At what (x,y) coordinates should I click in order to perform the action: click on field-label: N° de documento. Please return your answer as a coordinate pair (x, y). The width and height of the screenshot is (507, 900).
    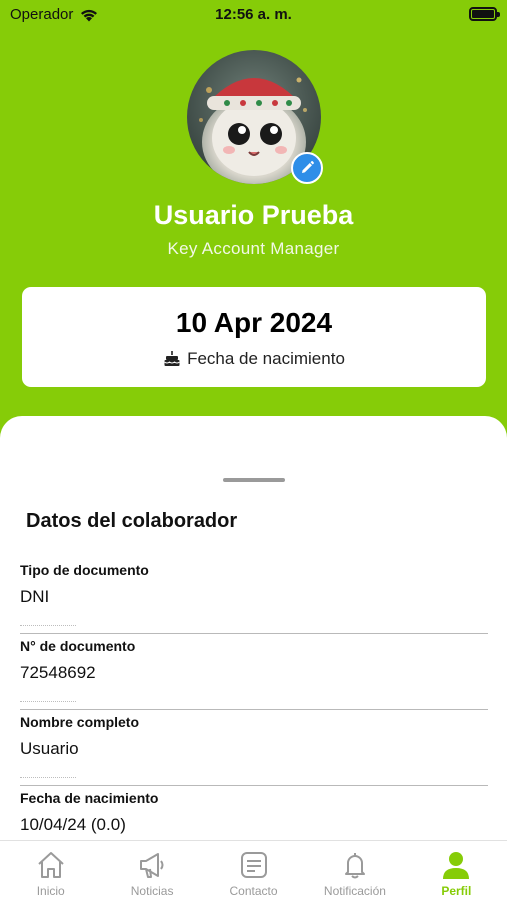
    Looking at the image, I should click on (78, 646).